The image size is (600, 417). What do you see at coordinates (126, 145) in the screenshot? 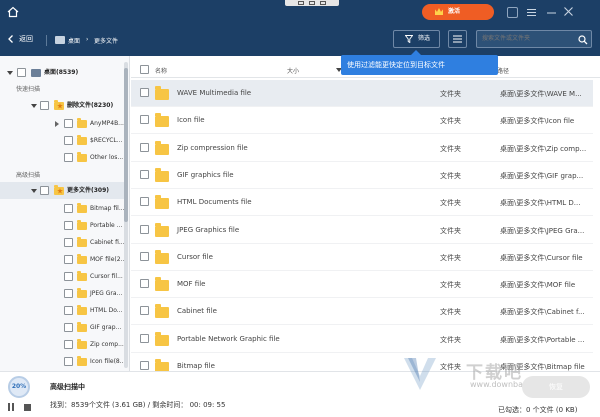
I see `sidebar-scrollbar-thumb` at bounding box center [126, 145].